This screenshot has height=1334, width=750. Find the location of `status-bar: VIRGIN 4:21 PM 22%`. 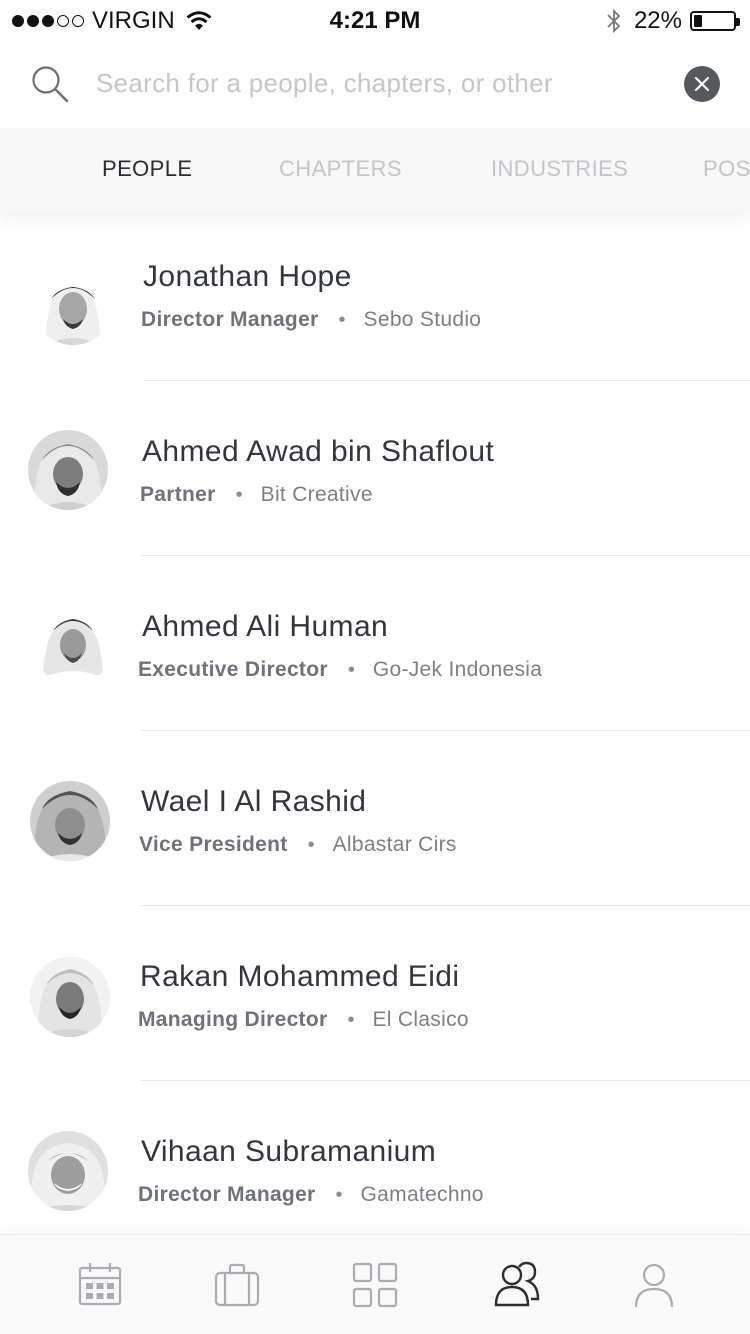

status-bar: VIRGIN 4:21 PM 22% is located at coordinates (375, 20).